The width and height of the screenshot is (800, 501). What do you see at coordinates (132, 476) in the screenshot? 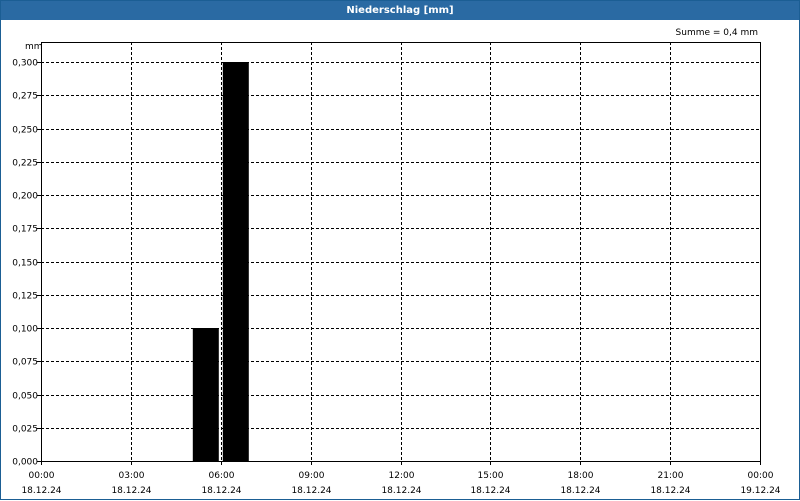
I see `x-tick-time-label: 03:00` at bounding box center [132, 476].